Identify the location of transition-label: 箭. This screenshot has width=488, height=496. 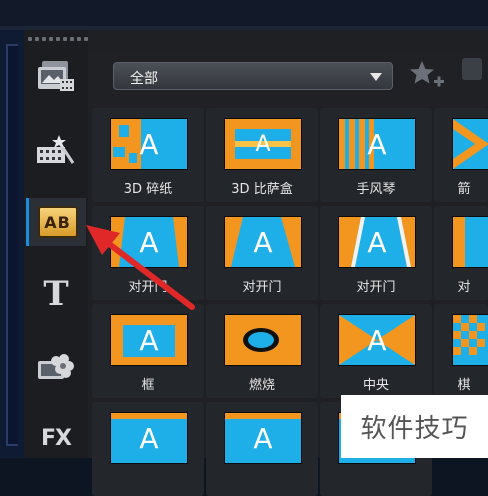
(464, 189).